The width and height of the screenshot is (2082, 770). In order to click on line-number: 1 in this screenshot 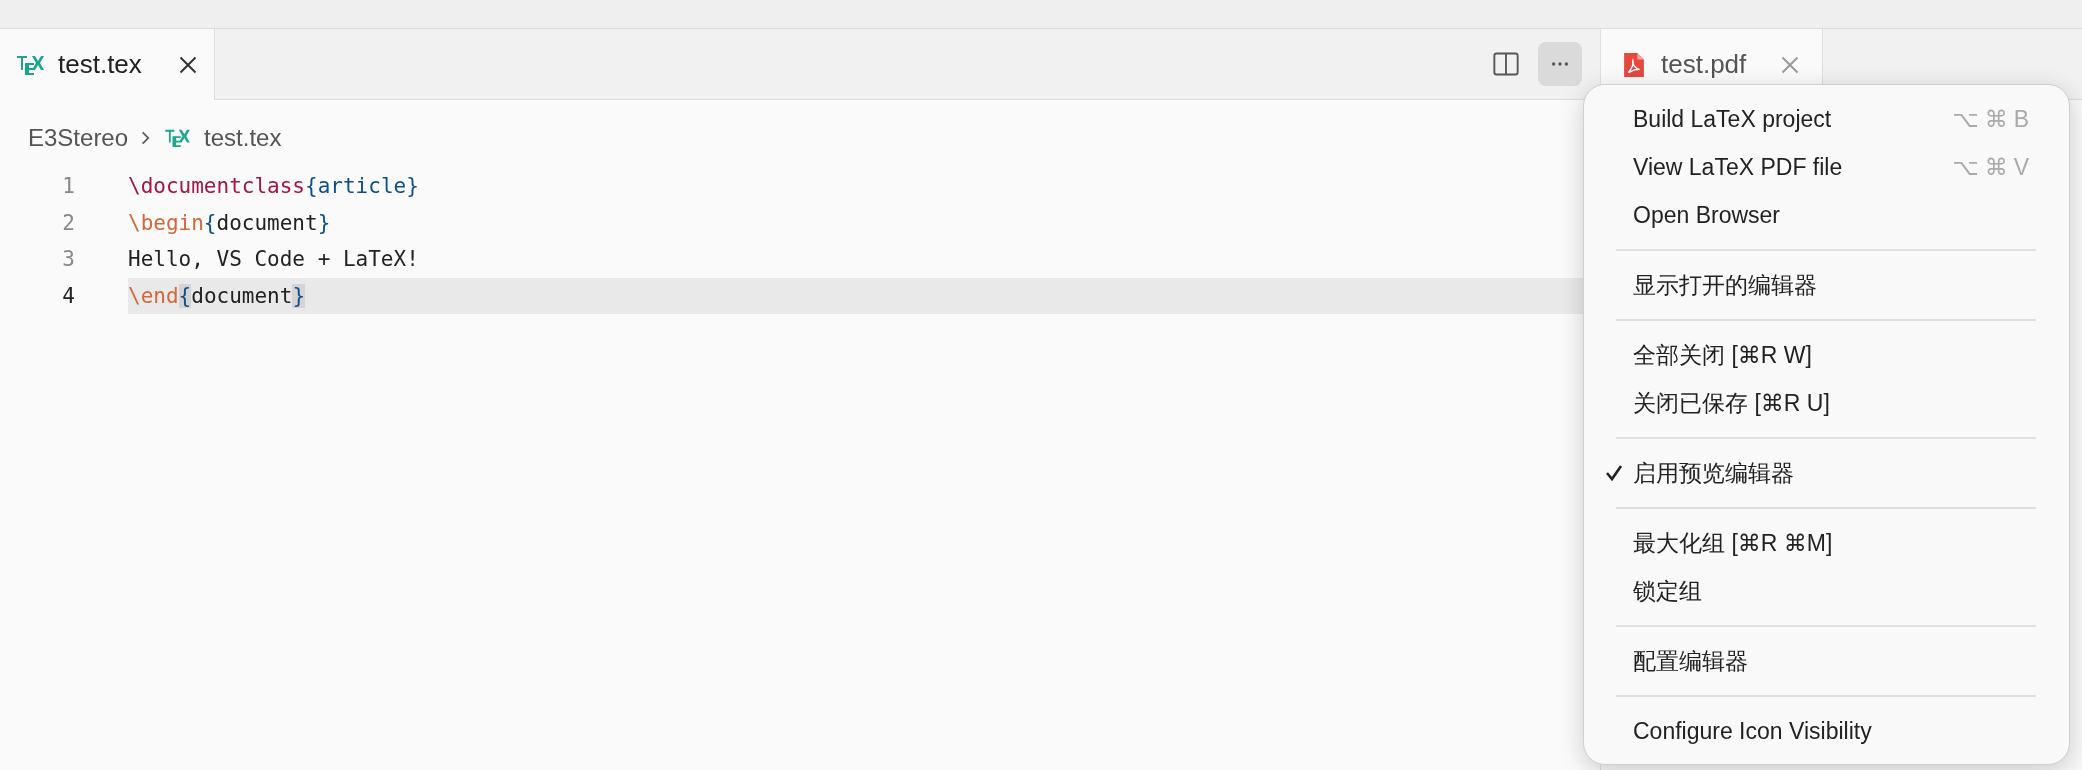, I will do `click(68, 186)`.